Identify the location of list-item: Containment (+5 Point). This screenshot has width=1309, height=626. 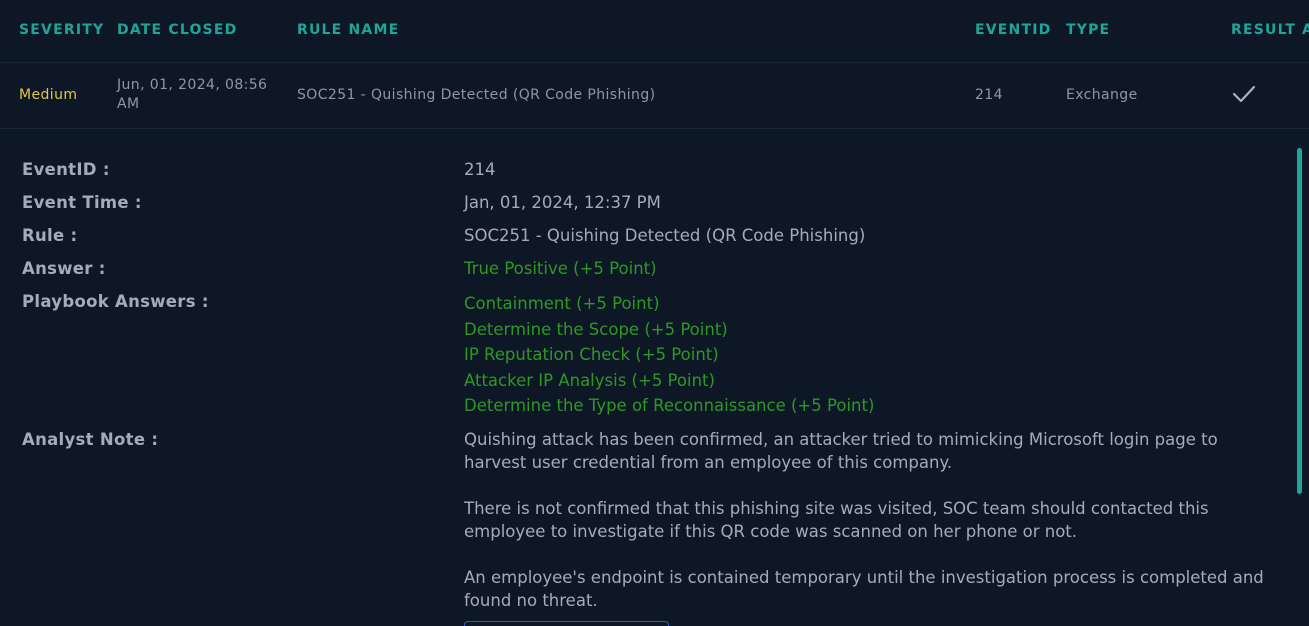
(562, 303).